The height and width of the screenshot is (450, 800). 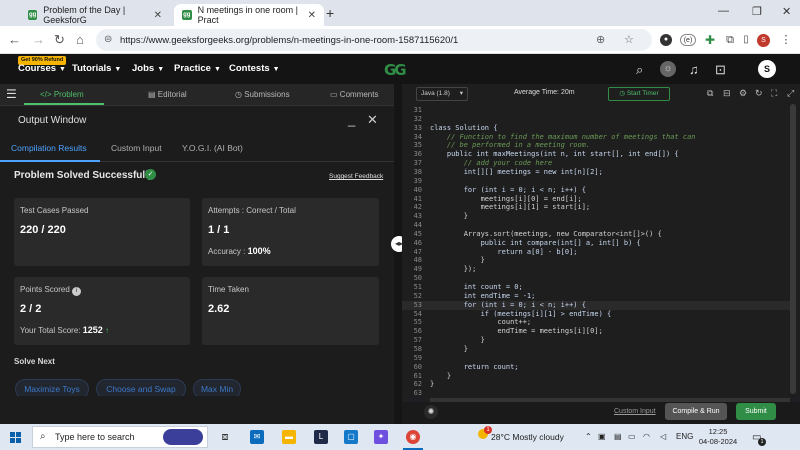 I want to click on suggest-feedback-link: Suggest Feedback, so click(x=356, y=176).